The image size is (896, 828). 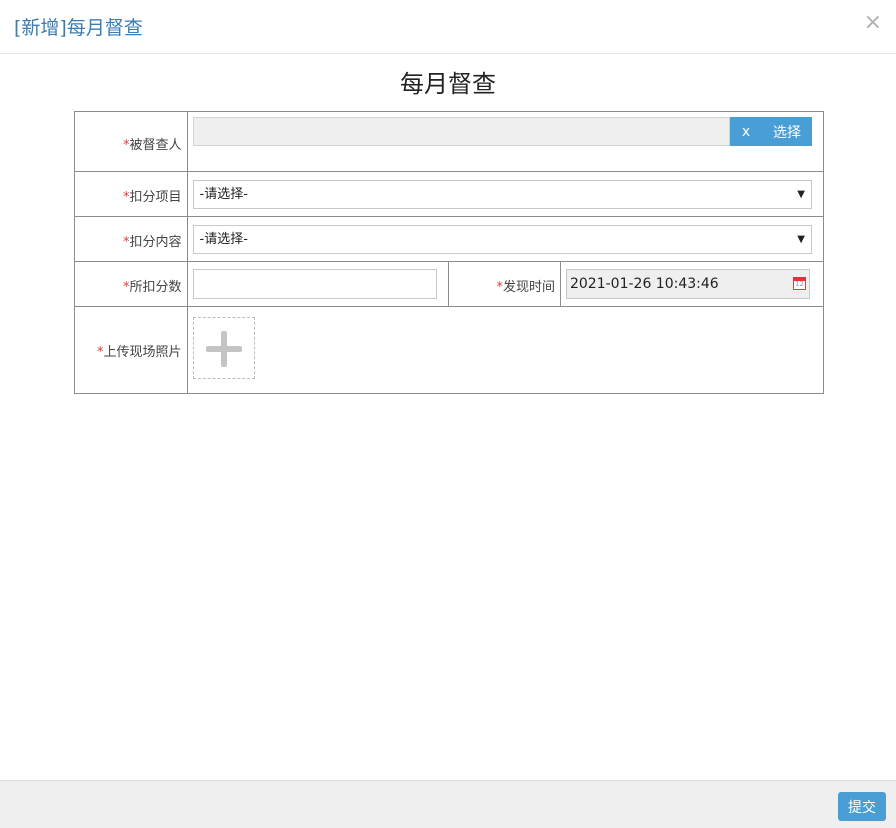 What do you see at coordinates (799, 283) in the screenshot?
I see `calendar-icon` at bounding box center [799, 283].